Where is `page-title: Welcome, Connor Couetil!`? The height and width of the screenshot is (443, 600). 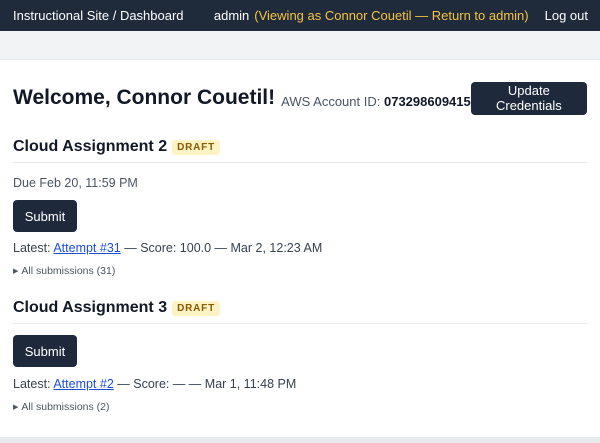
page-title: Welcome, Connor Couetil! is located at coordinates (144, 97).